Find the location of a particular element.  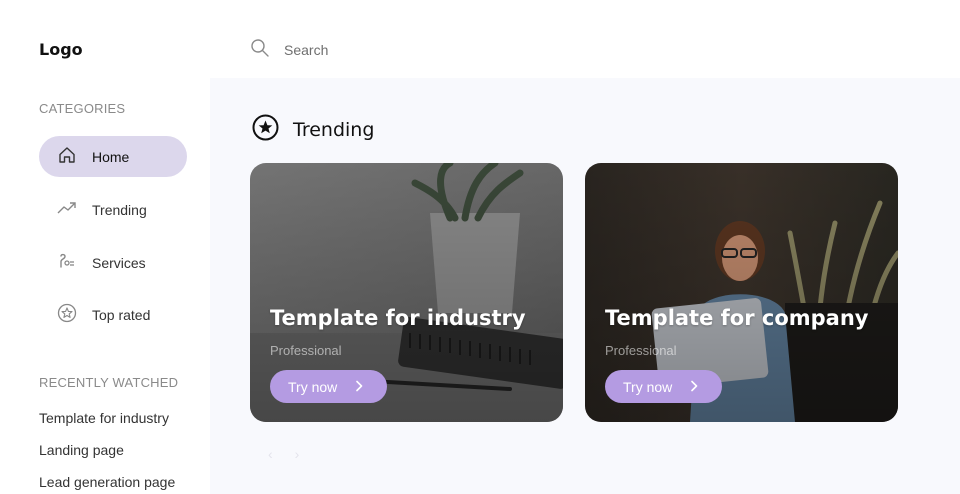

recently-watched-heading: RECENTLY WATCHED is located at coordinates (109, 382).